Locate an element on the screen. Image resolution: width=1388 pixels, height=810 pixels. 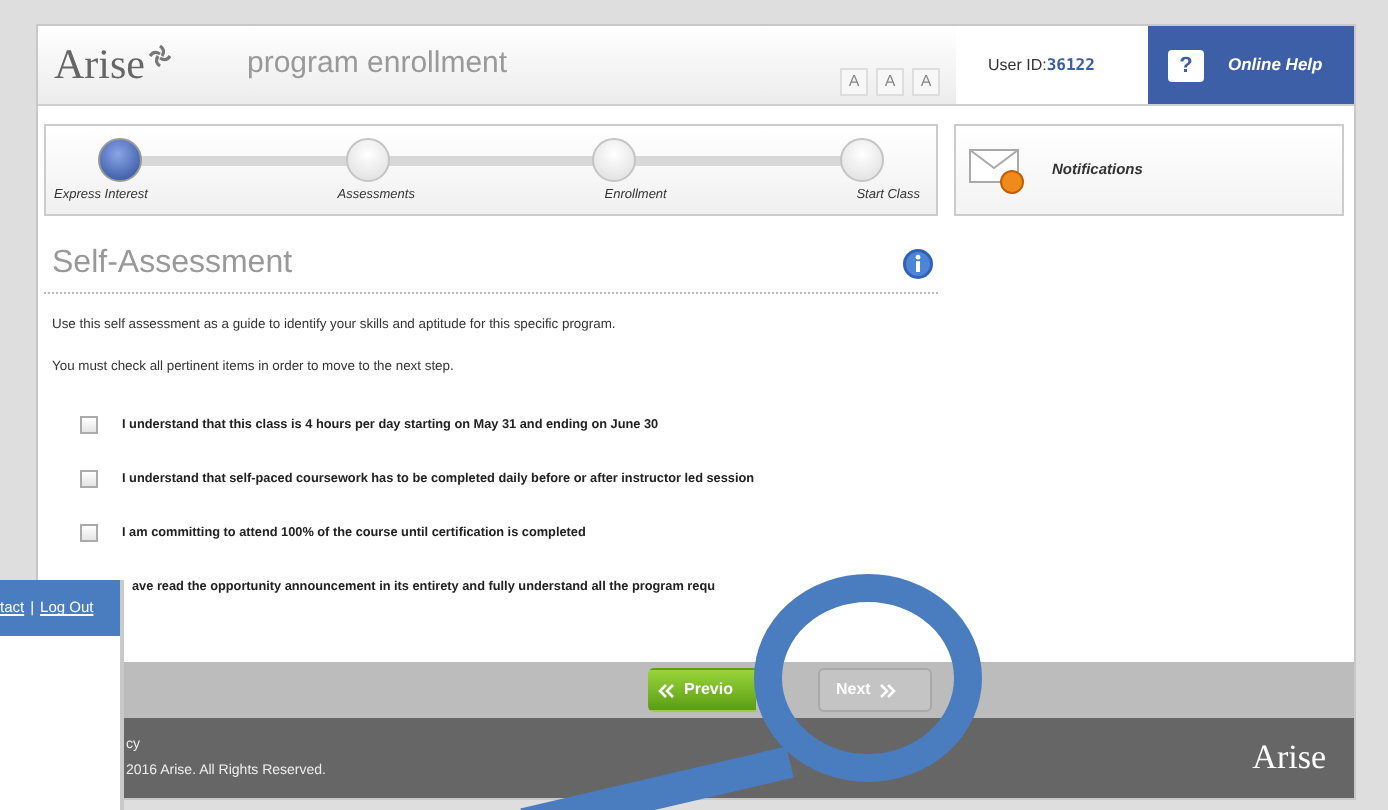
section-heading: Self-Assessment is located at coordinates (172, 264).